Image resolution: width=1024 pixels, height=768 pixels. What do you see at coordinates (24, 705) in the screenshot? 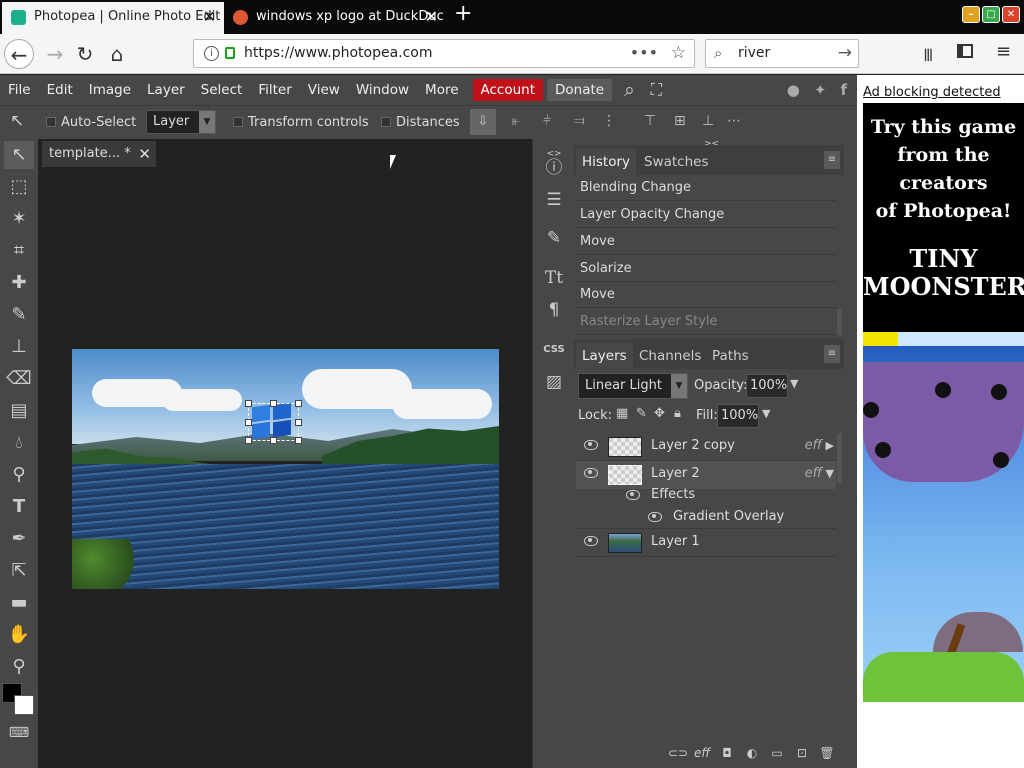
I see `background-color-swatch` at bounding box center [24, 705].